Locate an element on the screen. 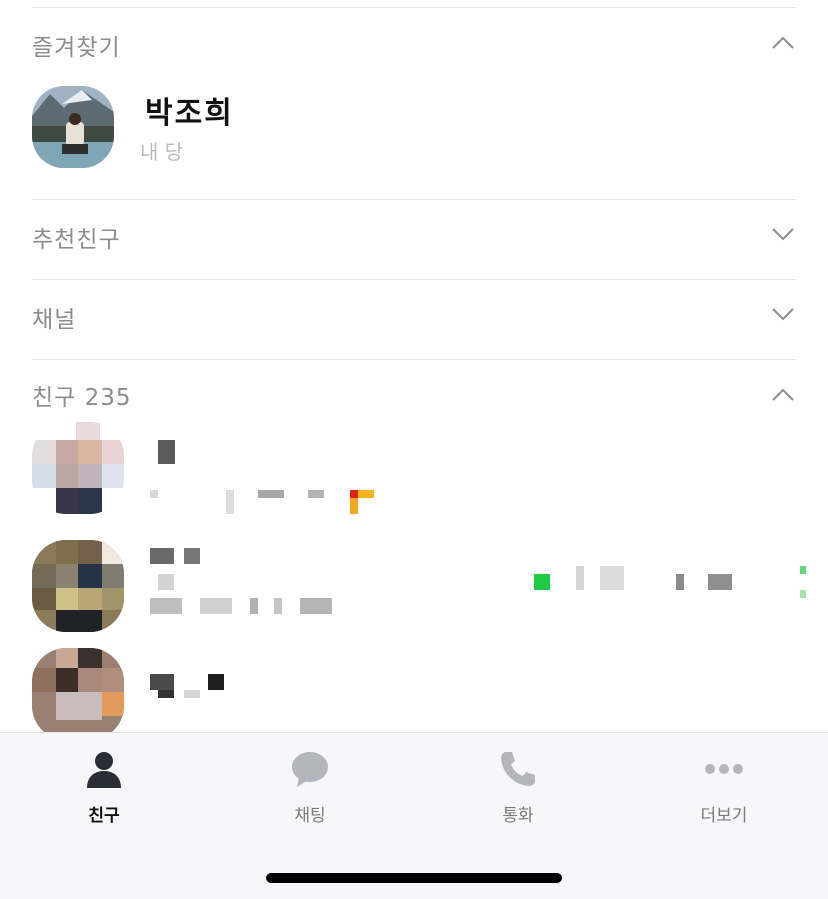  favorite-avatar is located at coordinates (73, 127).